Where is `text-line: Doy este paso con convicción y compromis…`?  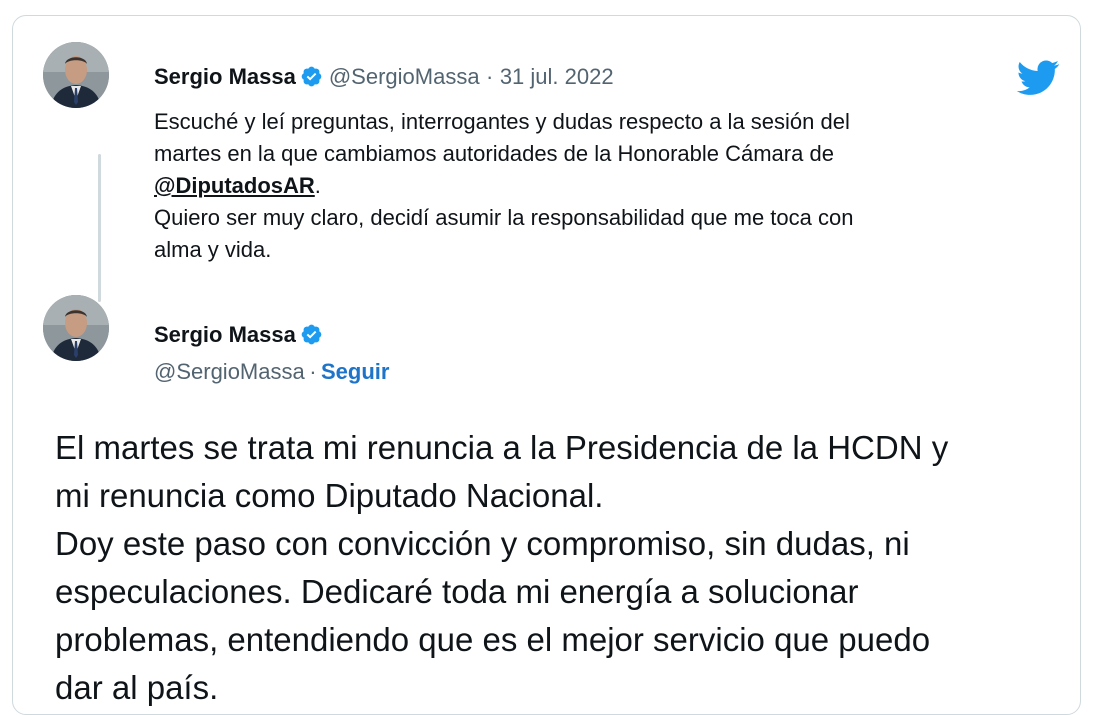
text-line: Doy este paso con convicción y compromis… is located at coordinates (482, 543).